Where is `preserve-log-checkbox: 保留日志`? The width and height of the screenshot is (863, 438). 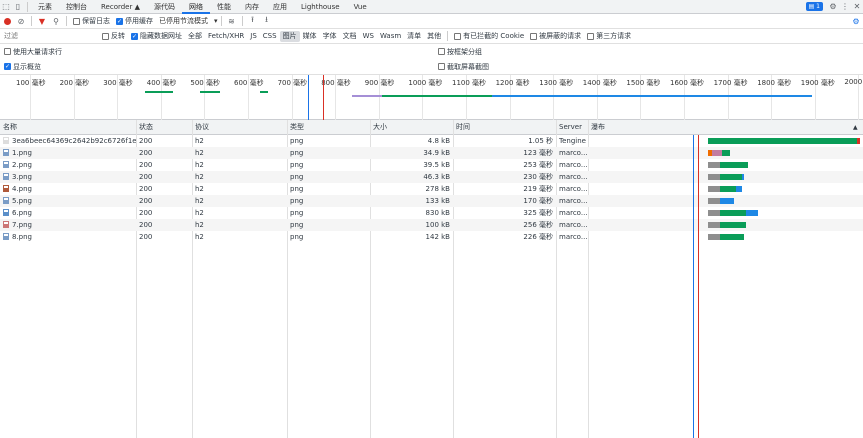 preserve-log-checkbox: 保留日志 is located at coordinates (91, 21).